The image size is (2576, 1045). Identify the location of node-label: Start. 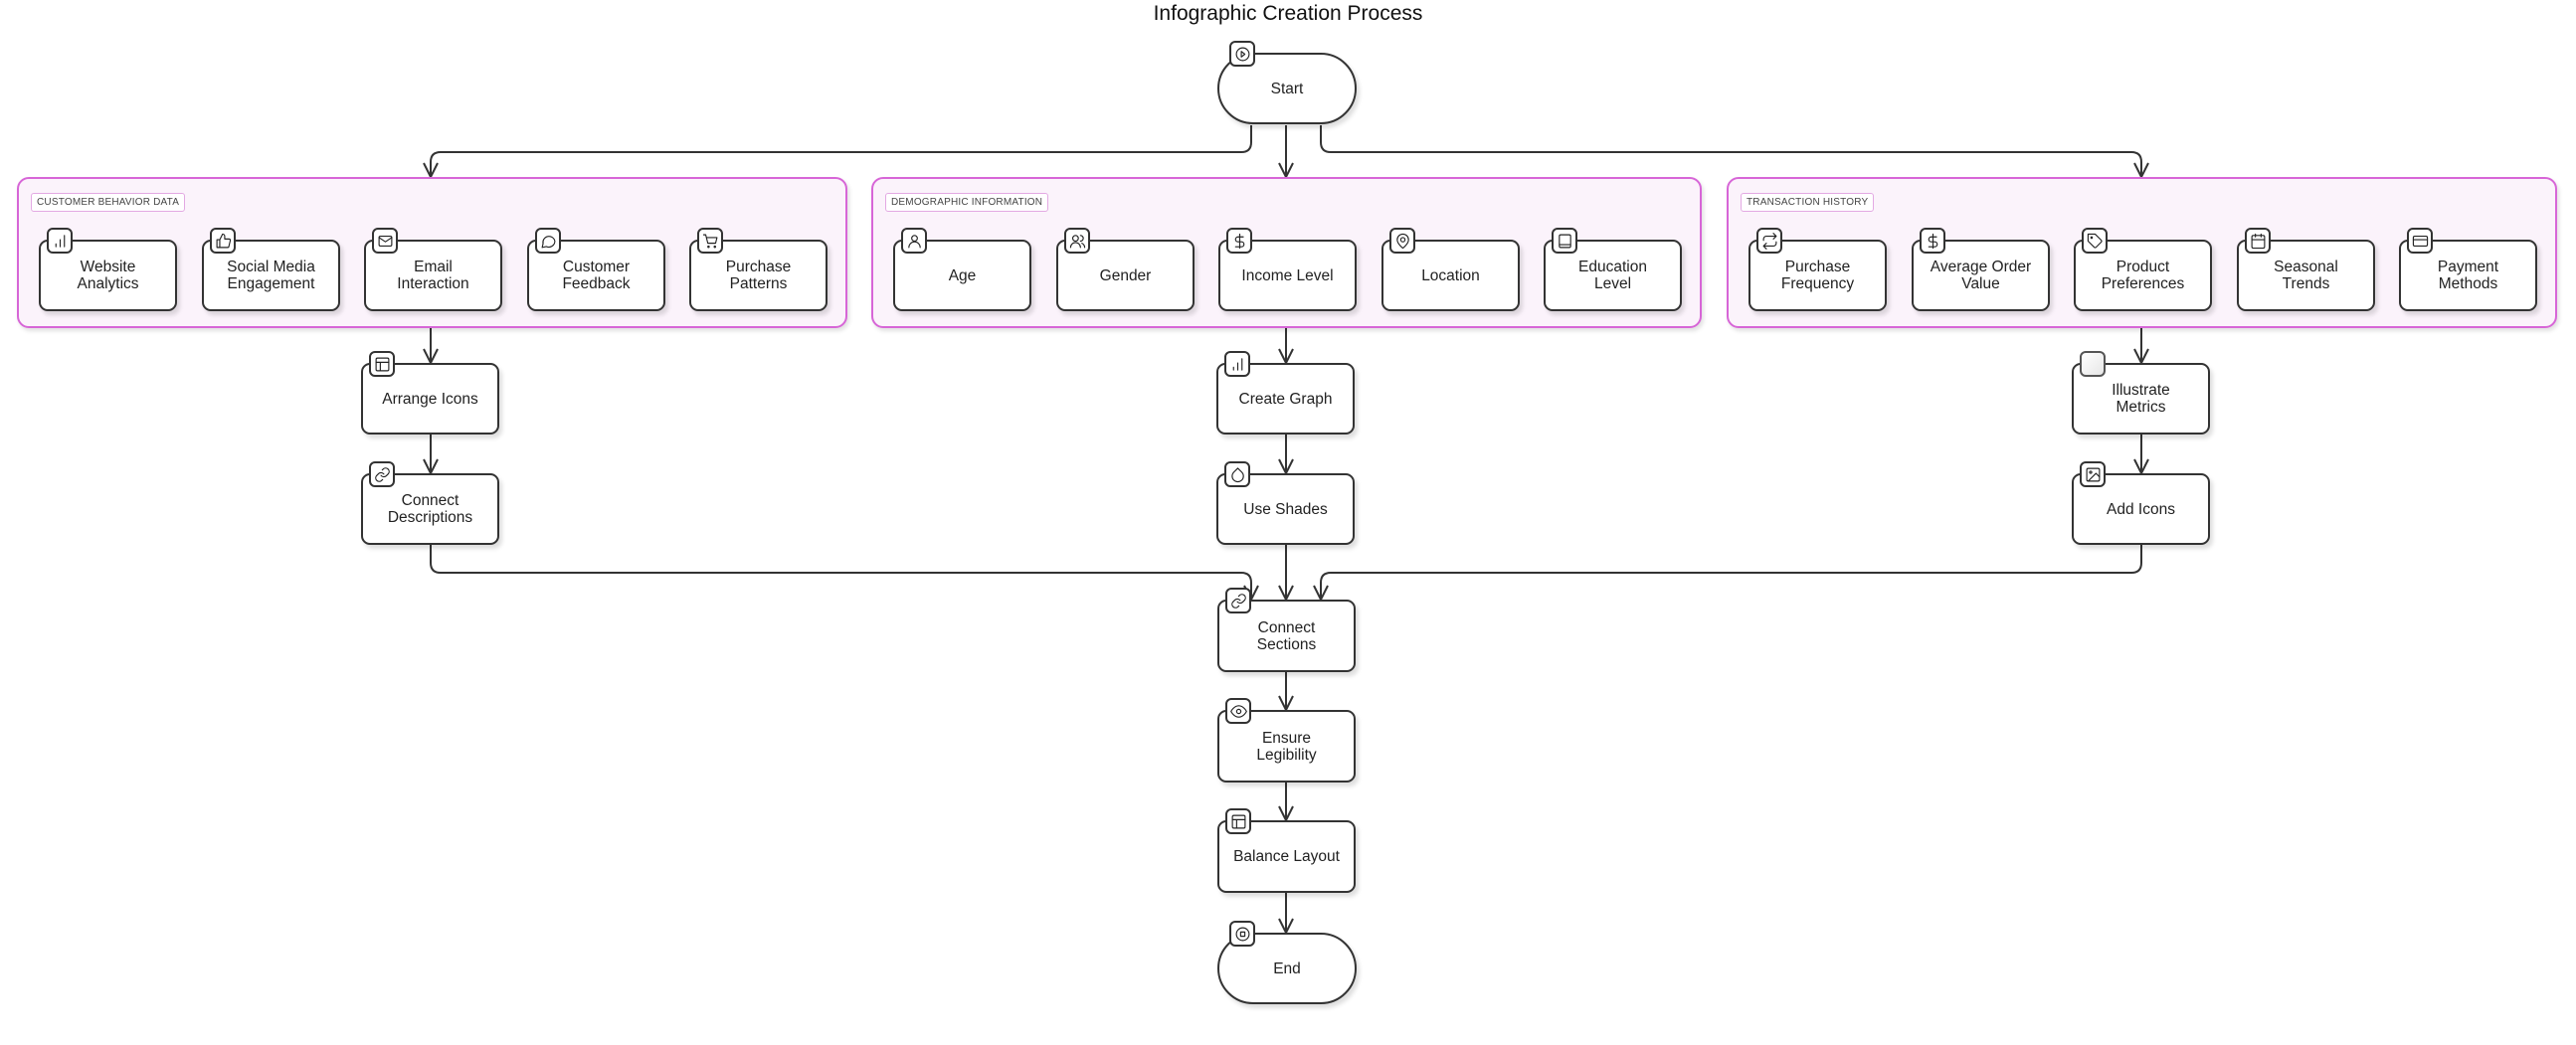
(1287, 88).